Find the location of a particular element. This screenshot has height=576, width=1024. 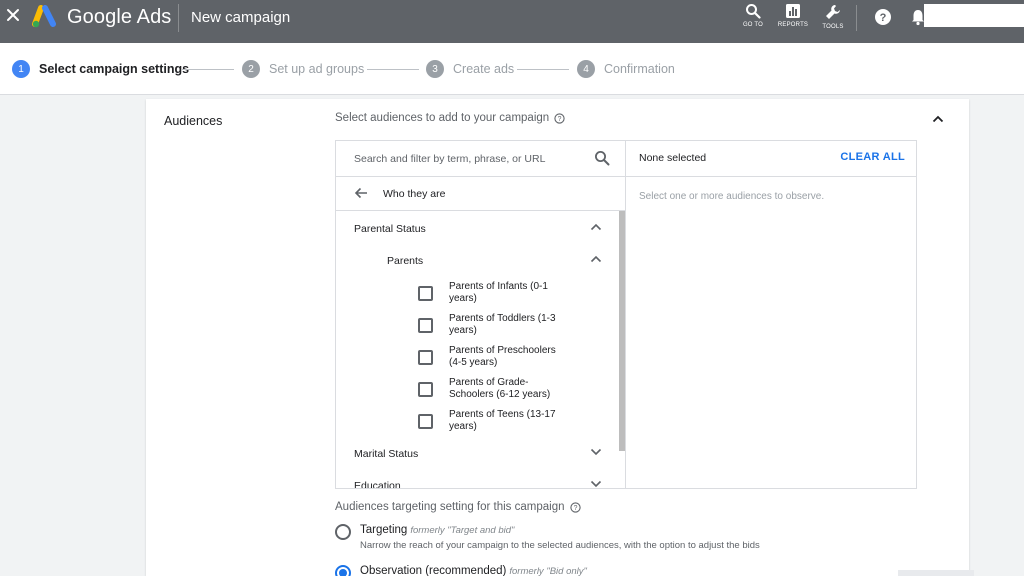

search-row is located at coordinates (480, 159).